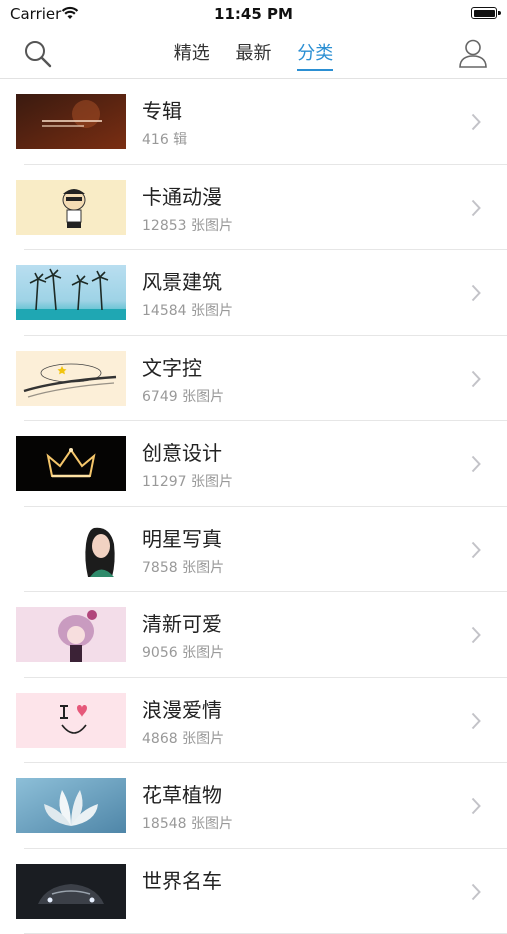 This screenshot has width=507, height=934. What do you see at coordinates (473, 53) in the screenshot?
I see `user-icon` at bounding box center [473, 53].